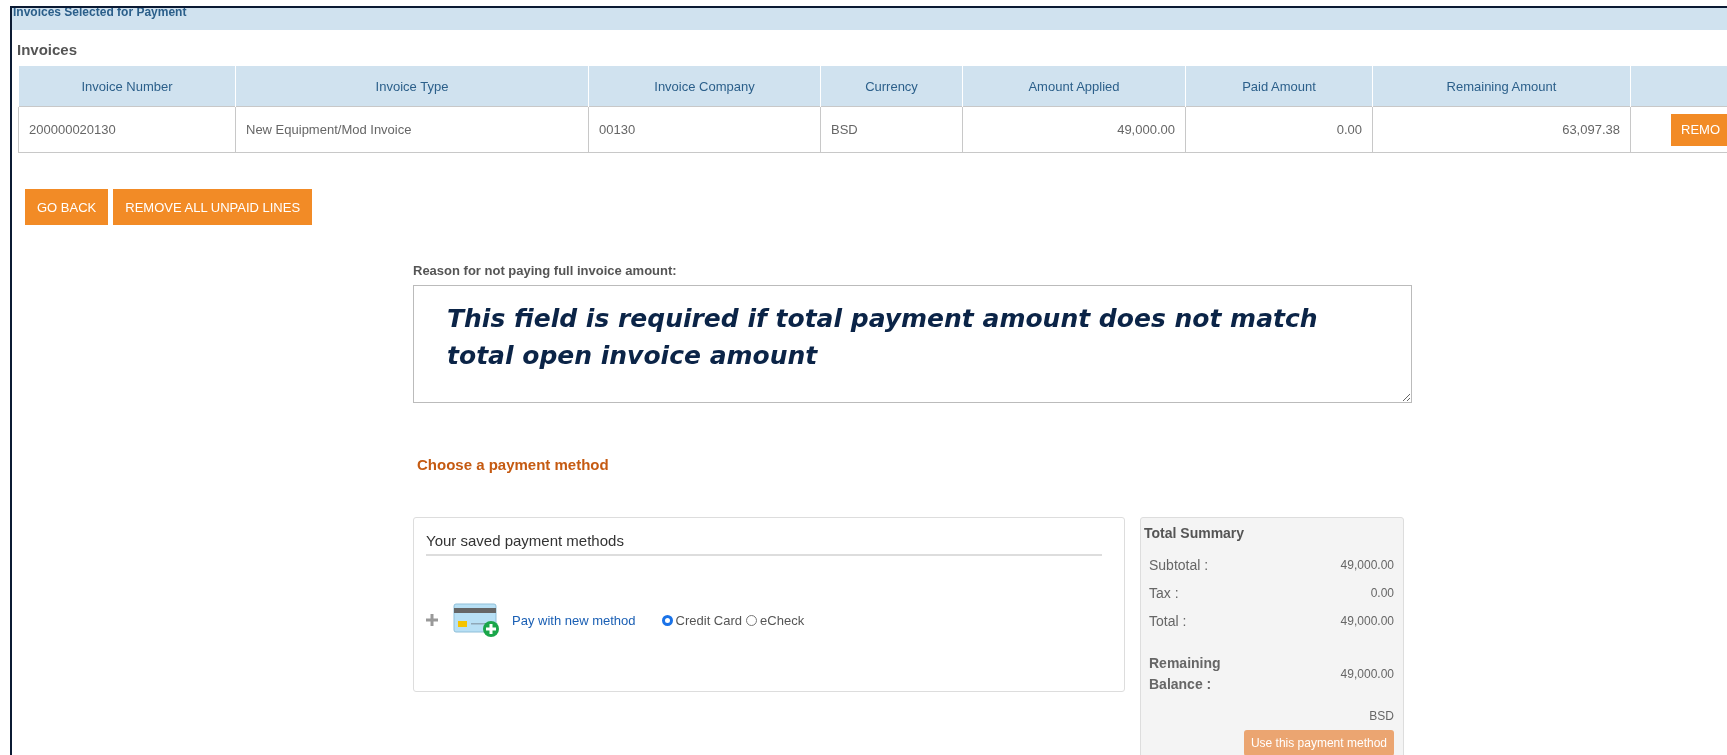  Describe the element at coordinates (48, 49) in the screenshot. I see `table-title: Invoices` at that location.